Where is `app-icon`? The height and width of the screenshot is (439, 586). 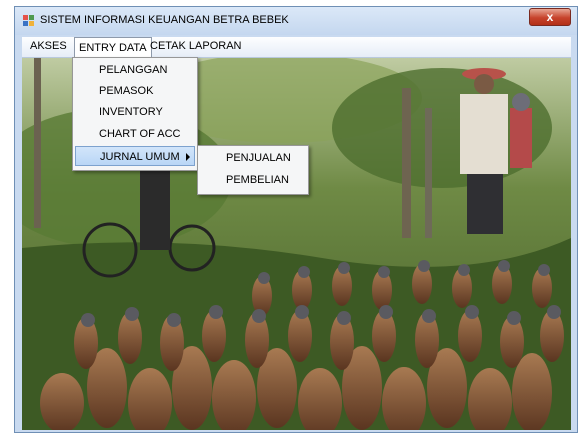
app-icon is located at coordinates (29, 21).